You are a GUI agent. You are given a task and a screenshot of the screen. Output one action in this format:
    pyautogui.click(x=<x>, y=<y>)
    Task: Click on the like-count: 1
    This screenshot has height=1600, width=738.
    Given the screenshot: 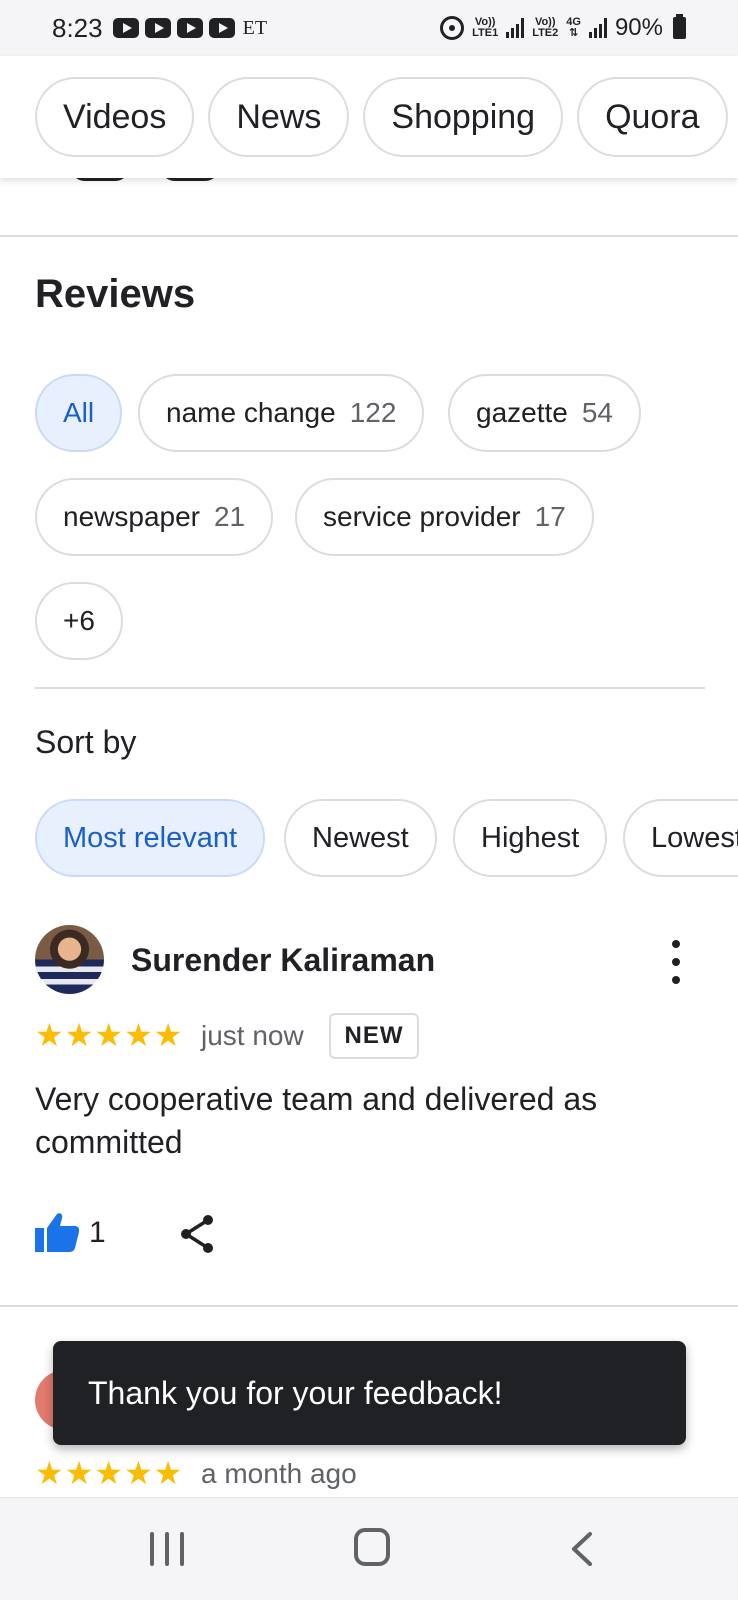 What is the action you would take?
    pyautogui.click(x=97, y=1232)
    